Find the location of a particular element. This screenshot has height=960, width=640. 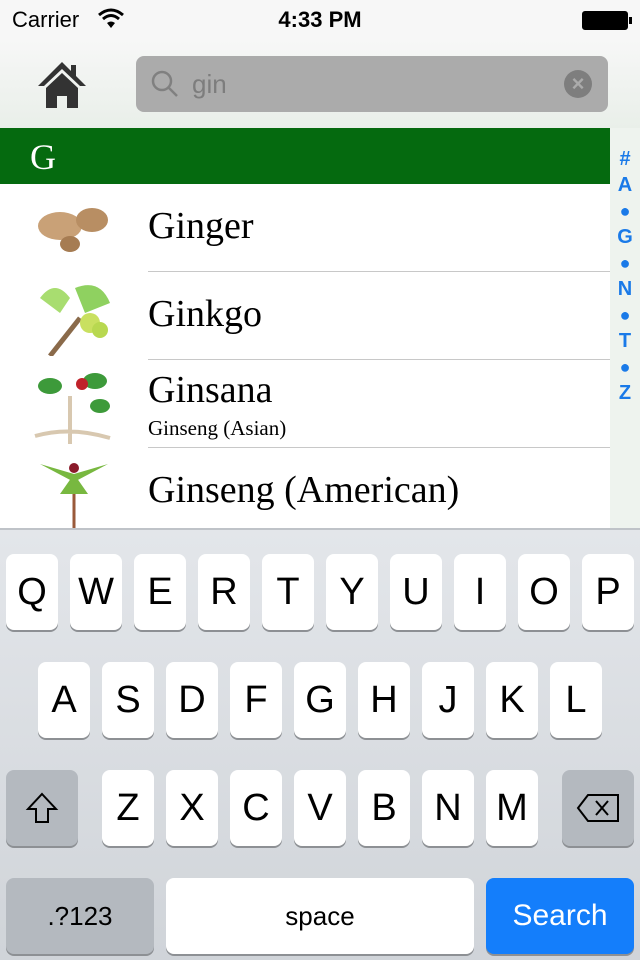

home-icon is located at coordinates (62, 85).